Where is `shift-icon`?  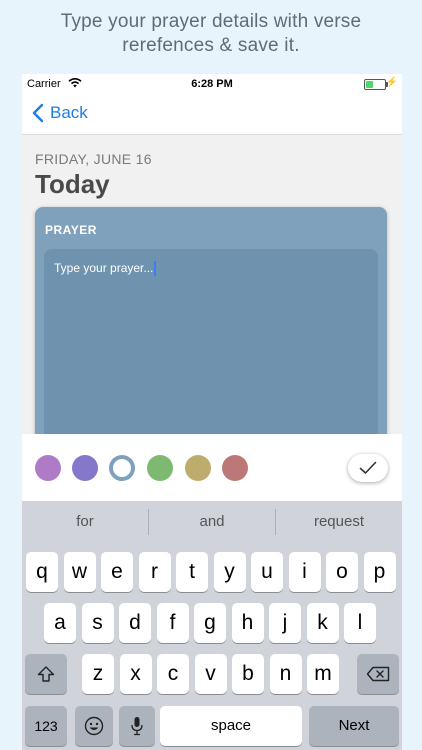
shift-icon is located at coordinates (46, 674).